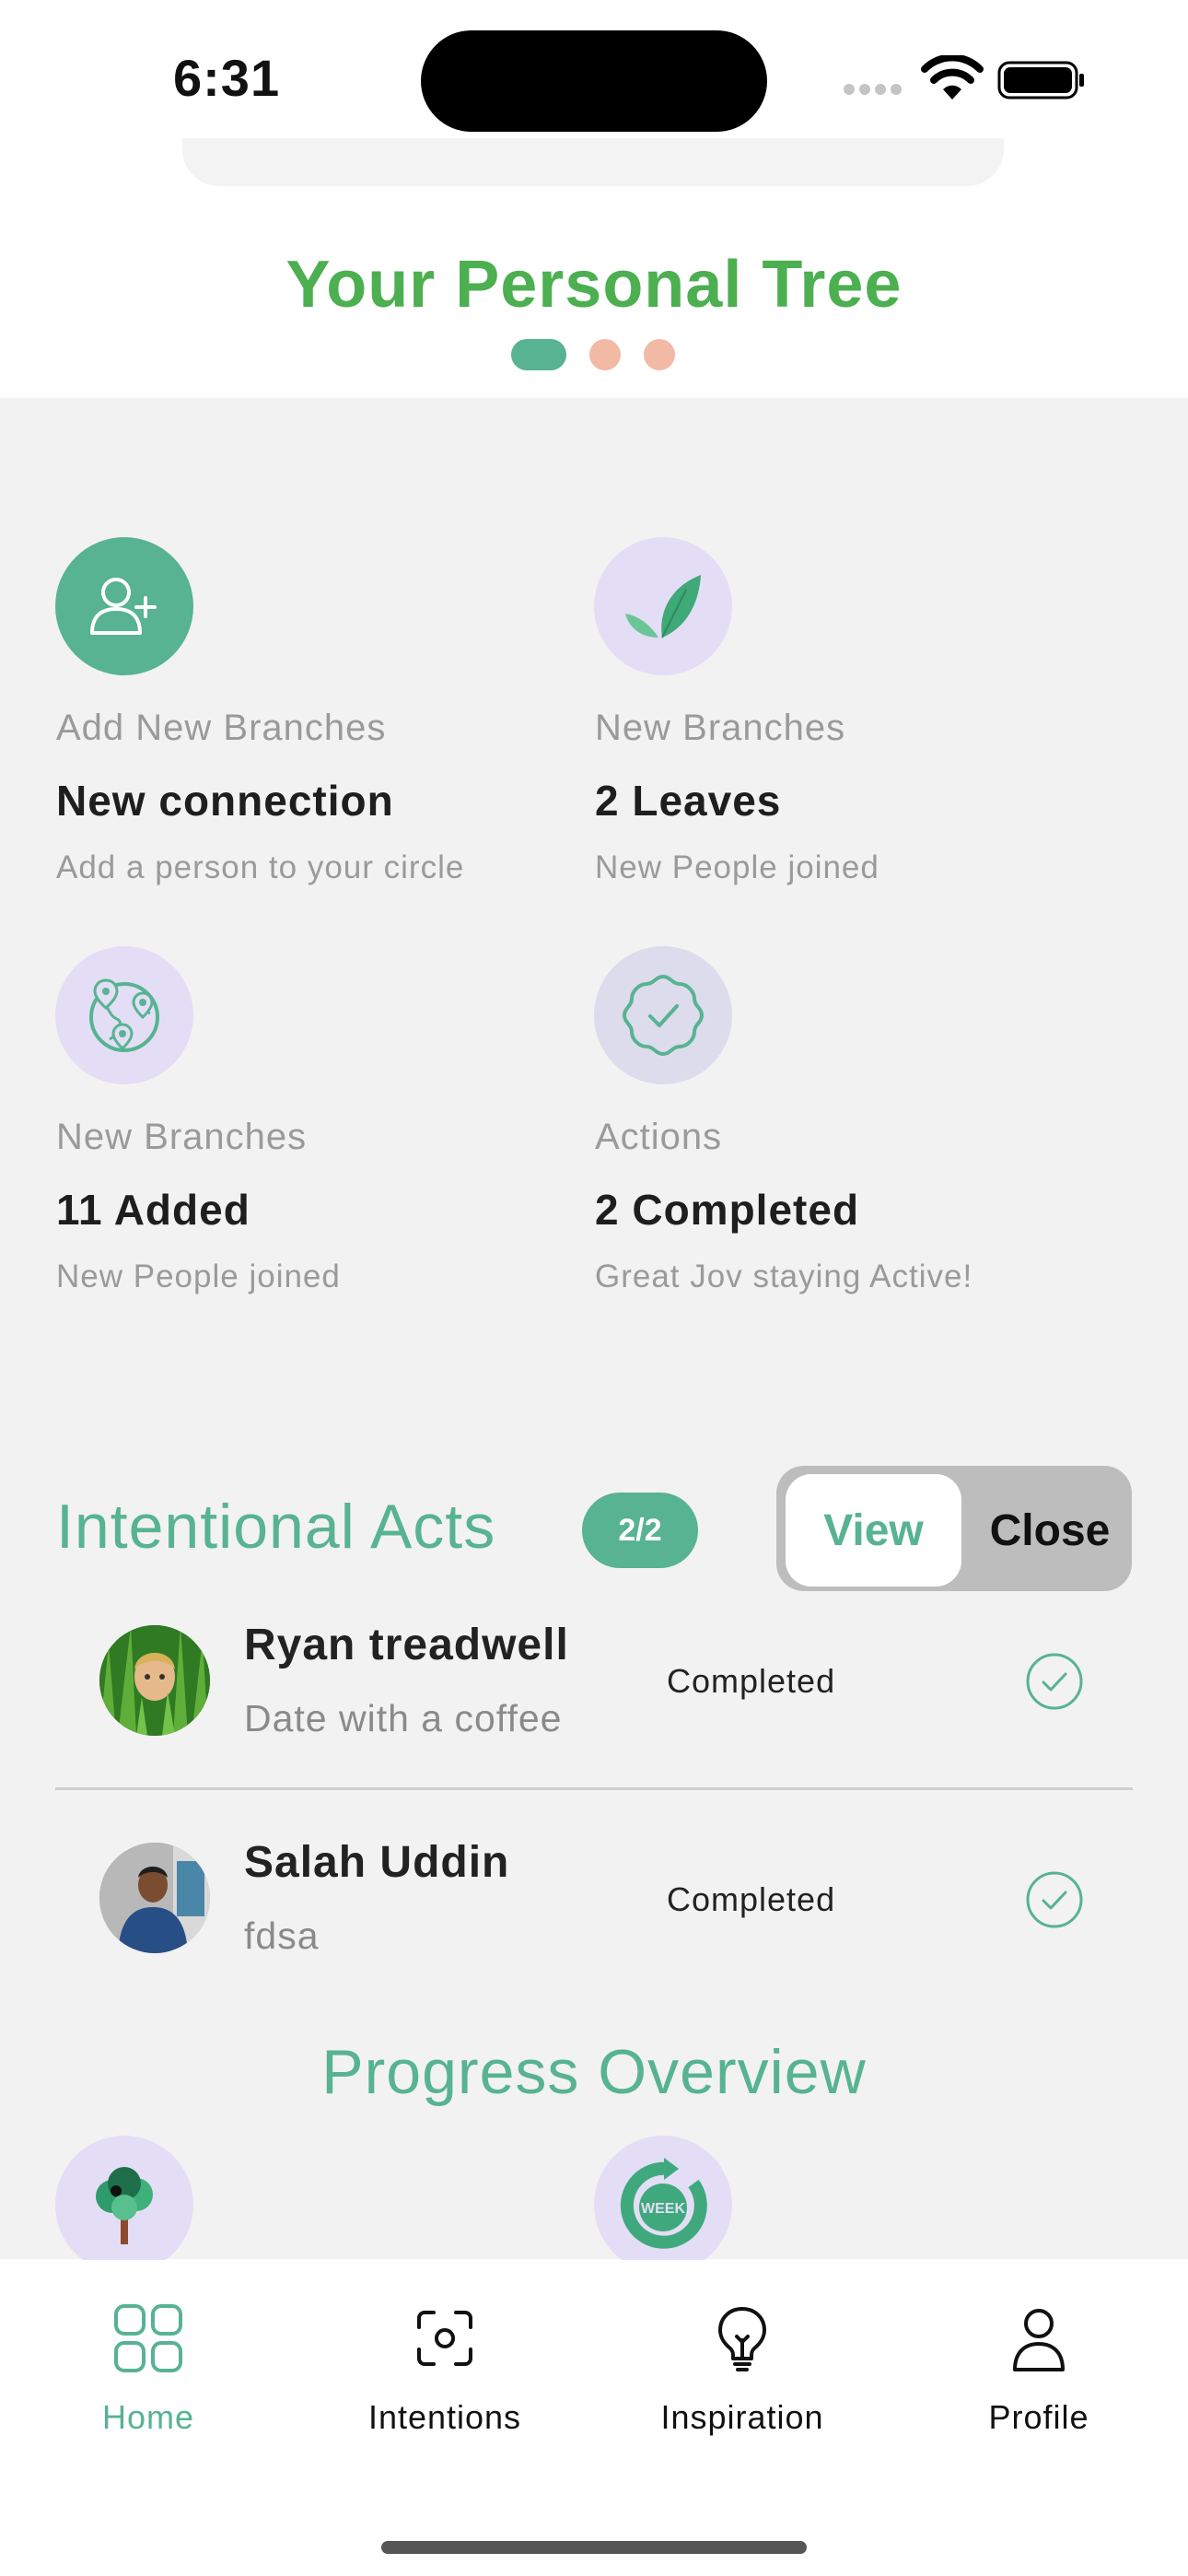 Image resolution: width=1188 pixels, height=2576 pixels. I want to click on tab-label: Profile, so click(1038, 2417).